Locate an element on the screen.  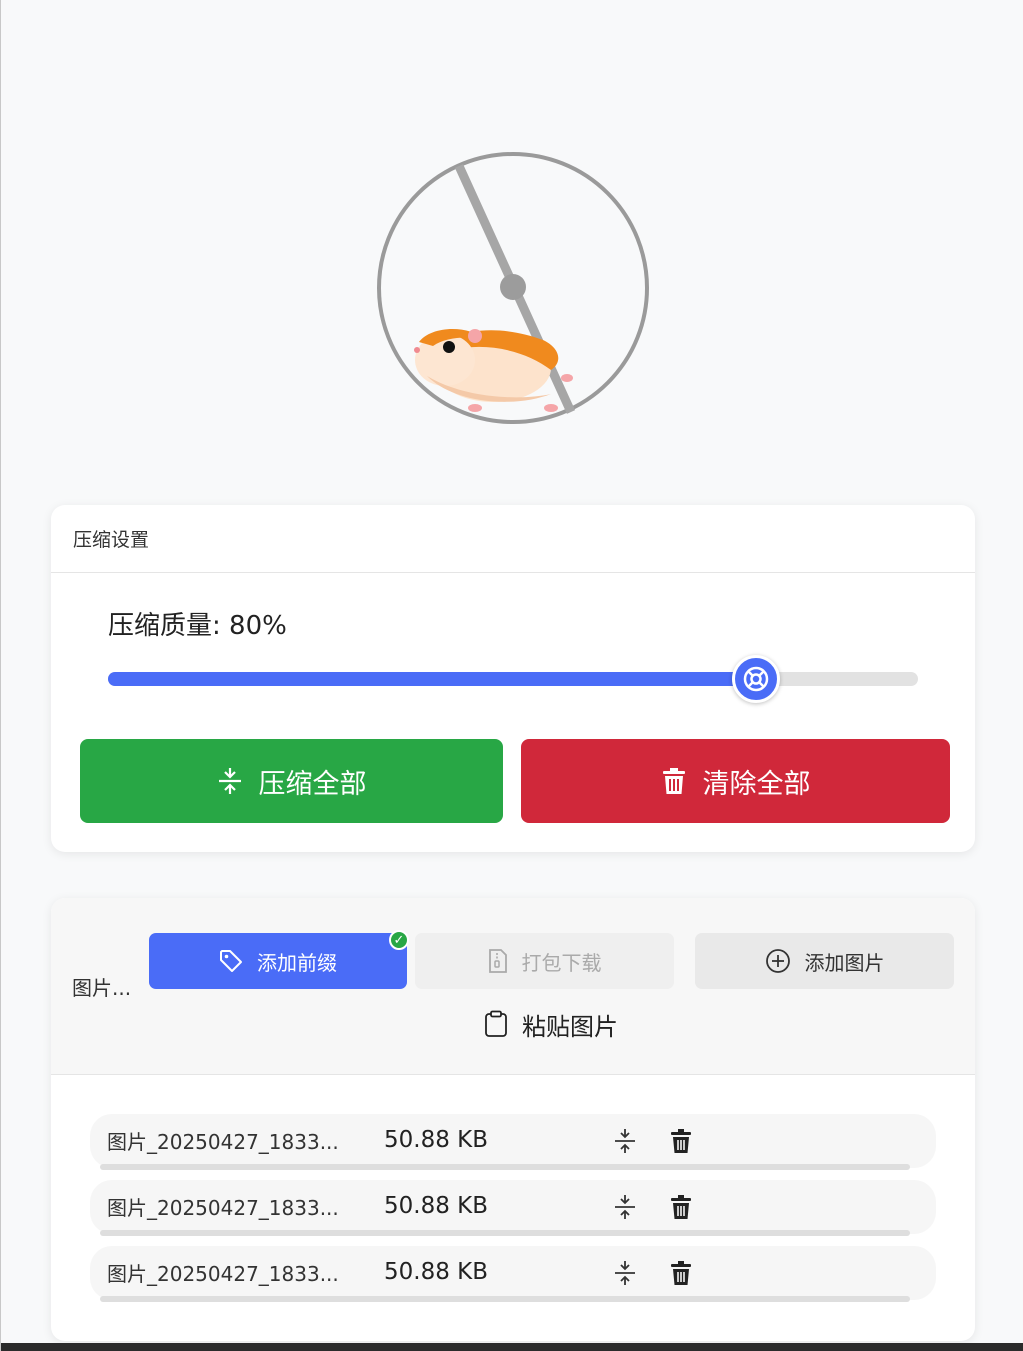
clear-all-label: 清除全部 is located at coordinates (756, 784).